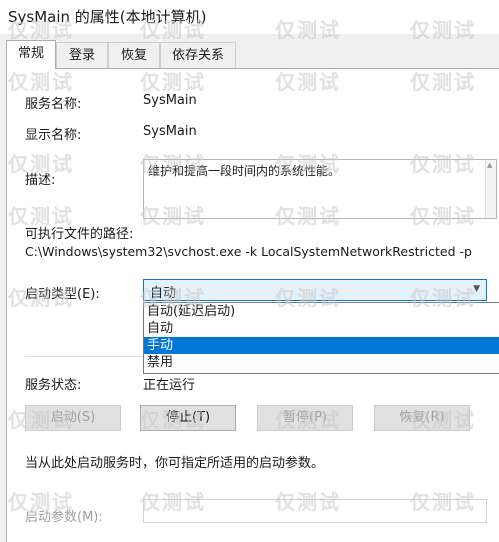 This screenshot has height=542, width=499. What do you see at coordinates (134, 55) in the screenshot?
I see `tab-recovery: 恢复` at bounding box center [134, 55].